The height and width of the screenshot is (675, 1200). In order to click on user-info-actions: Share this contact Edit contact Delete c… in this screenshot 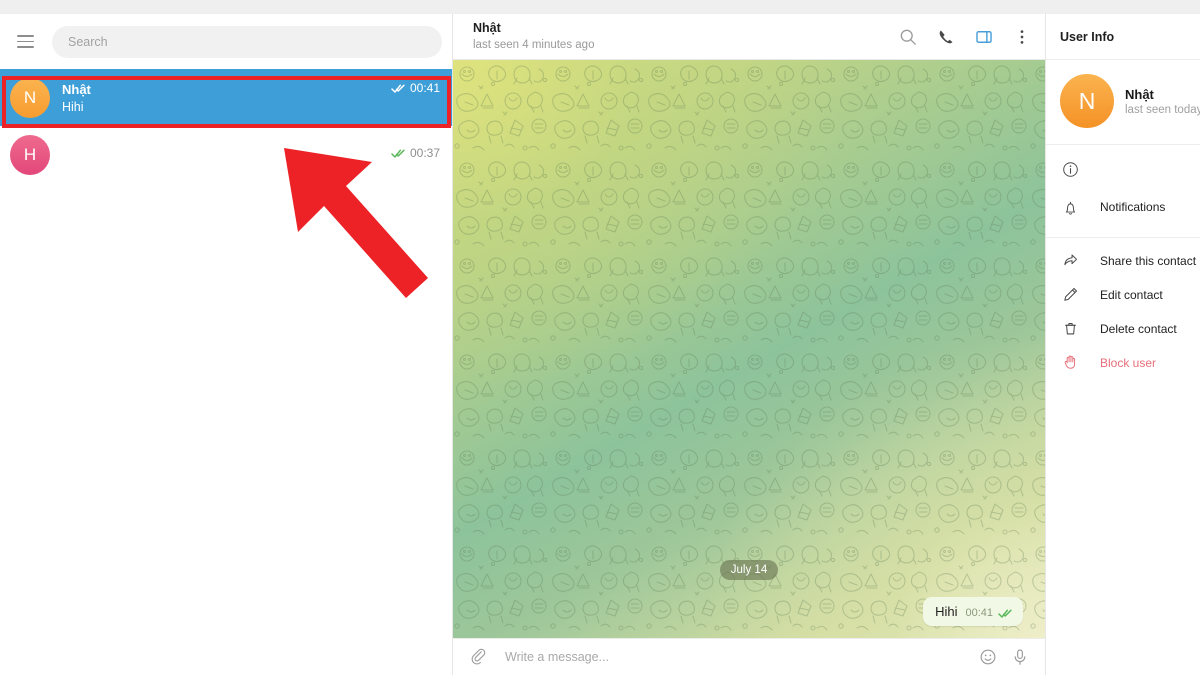, I will do `click(1123, 313)`.